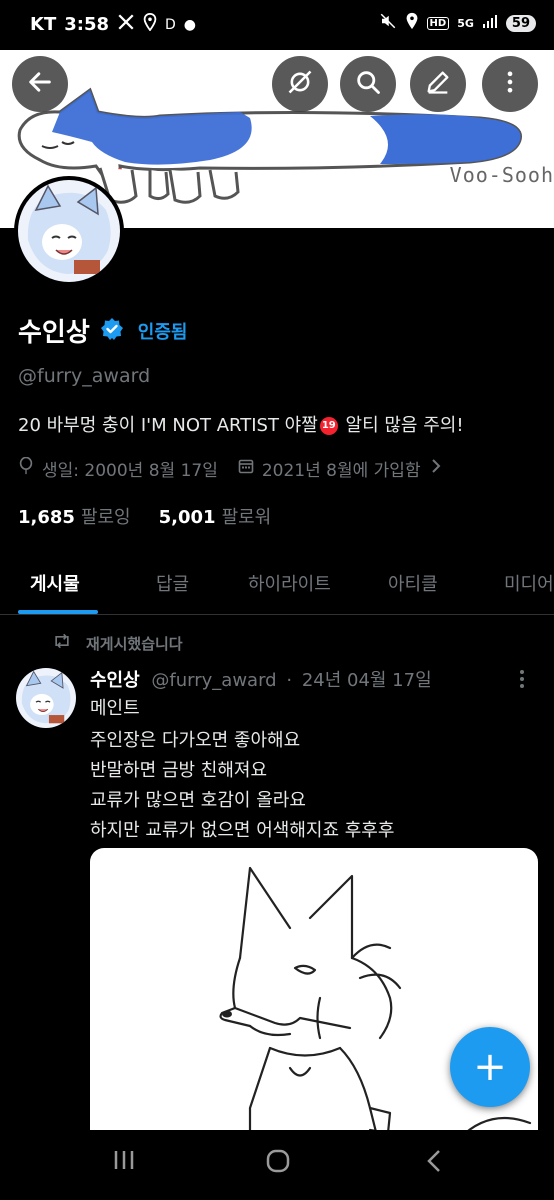 This screenshot has height=1200, width=554. What do you see at coordinates (62, 643) in the screenshot?
I see `repost-icon` at bounding box center [62, 643].